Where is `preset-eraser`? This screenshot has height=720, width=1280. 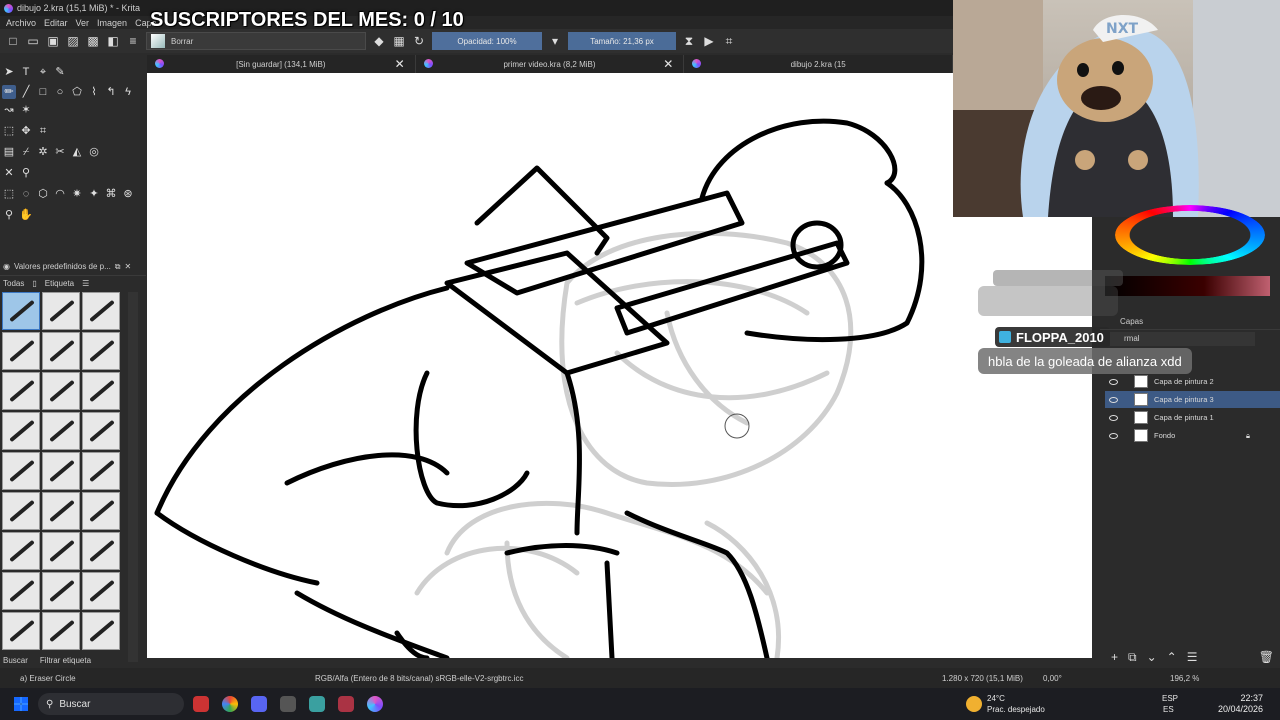
preset-eraser is located at coordinates (21, 311).